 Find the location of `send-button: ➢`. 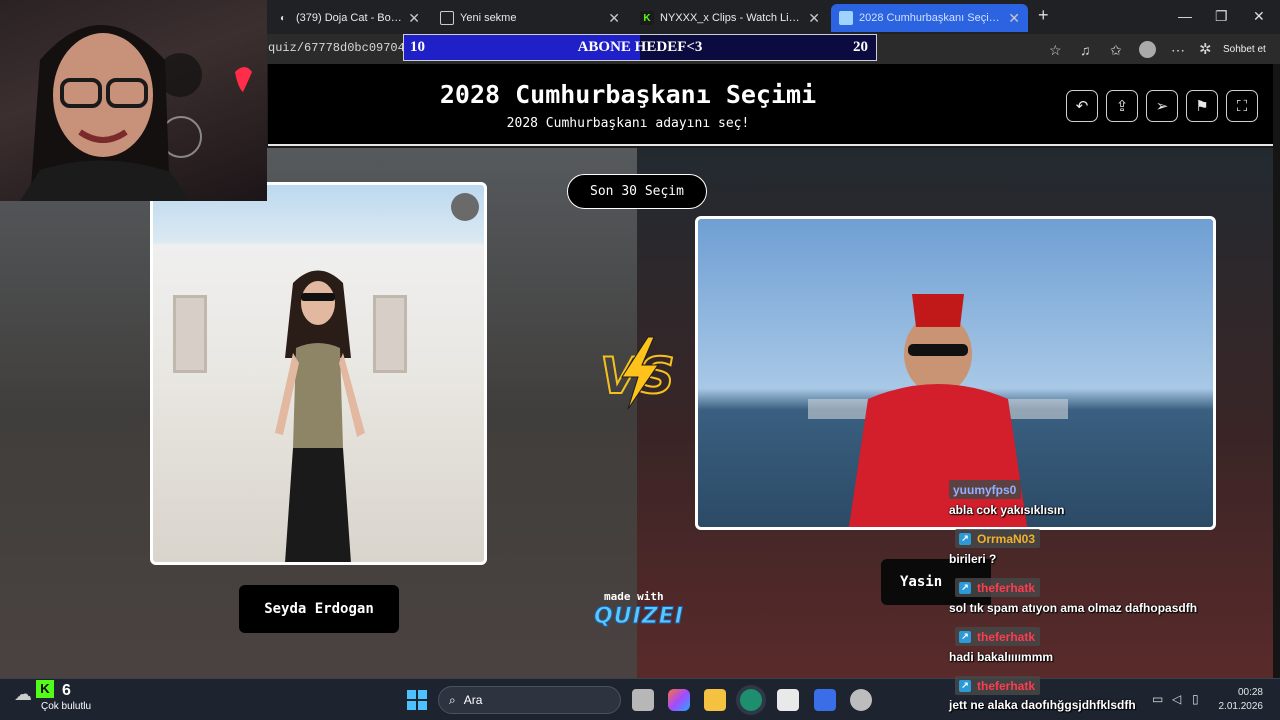

send-button: ➢ is located at coordinates (1162, 106).